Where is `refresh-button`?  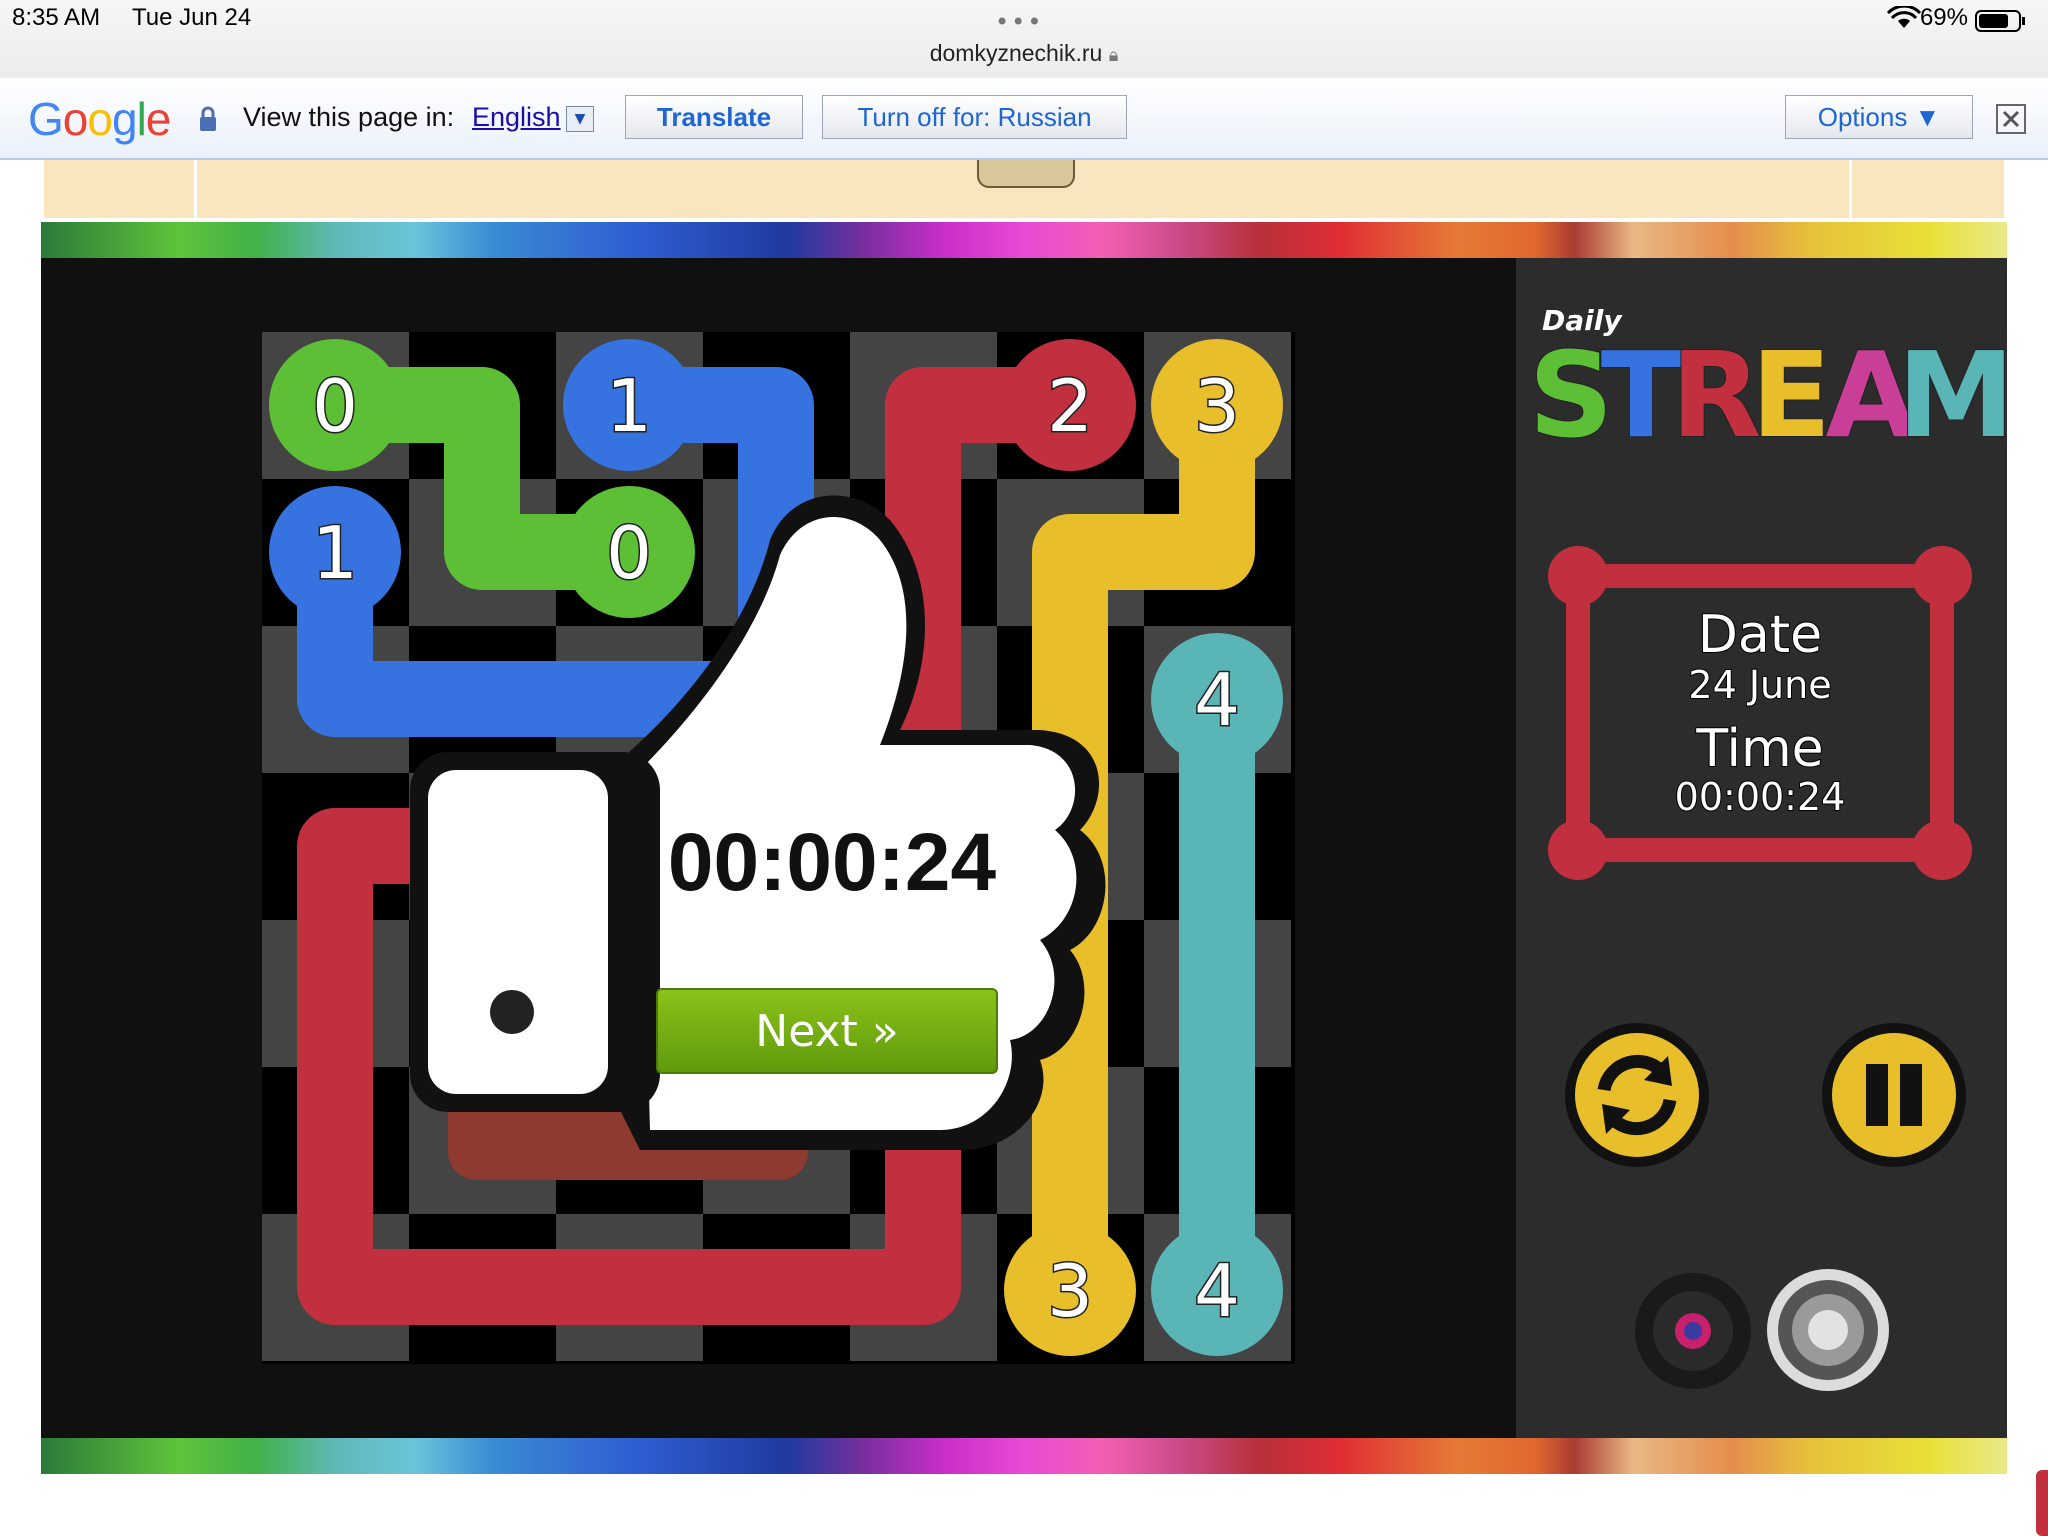
refresh-button is located at coordinates (1637, 1095).